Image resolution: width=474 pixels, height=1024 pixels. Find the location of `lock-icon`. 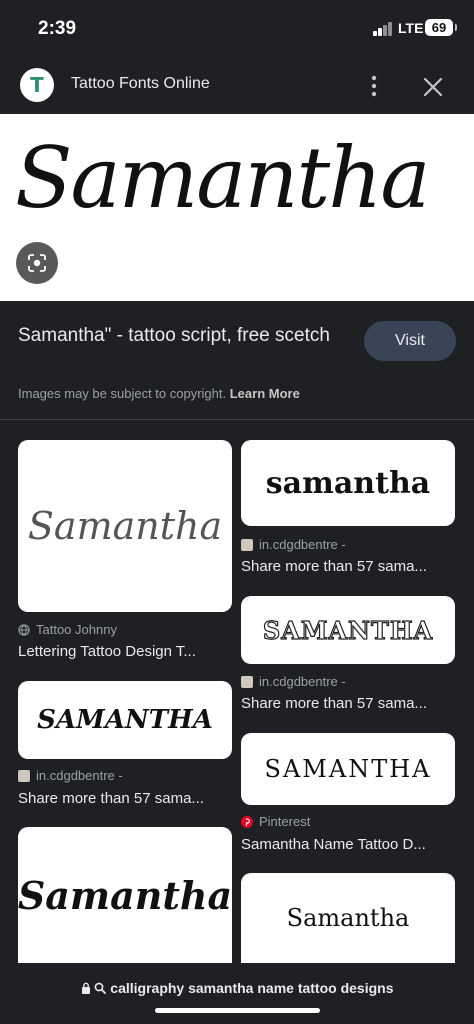

lock-icon is located at coordinates (85, 988).